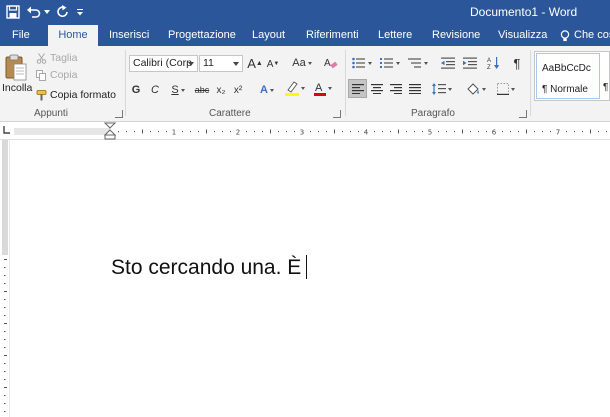 The height and width of the screenshot is (417, 610). Describe the element at coordinates (73, 35) in the screenshot. I see `tab-home: Home` at that location.